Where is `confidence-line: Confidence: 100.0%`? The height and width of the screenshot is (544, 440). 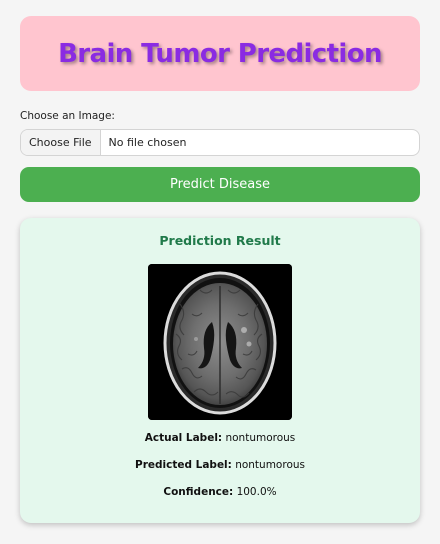 confidence-line: Confidence: 100.0% is located at coordinates (220, 492).